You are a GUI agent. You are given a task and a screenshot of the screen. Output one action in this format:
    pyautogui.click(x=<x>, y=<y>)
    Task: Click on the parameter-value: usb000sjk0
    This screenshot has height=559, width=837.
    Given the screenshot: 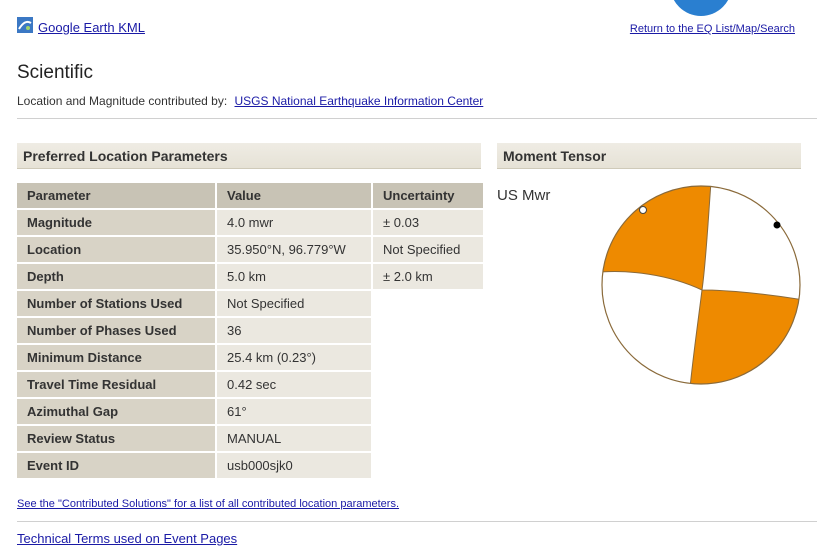 What is the action you would take?
    pyautogui.click(x=294, y=465)
    